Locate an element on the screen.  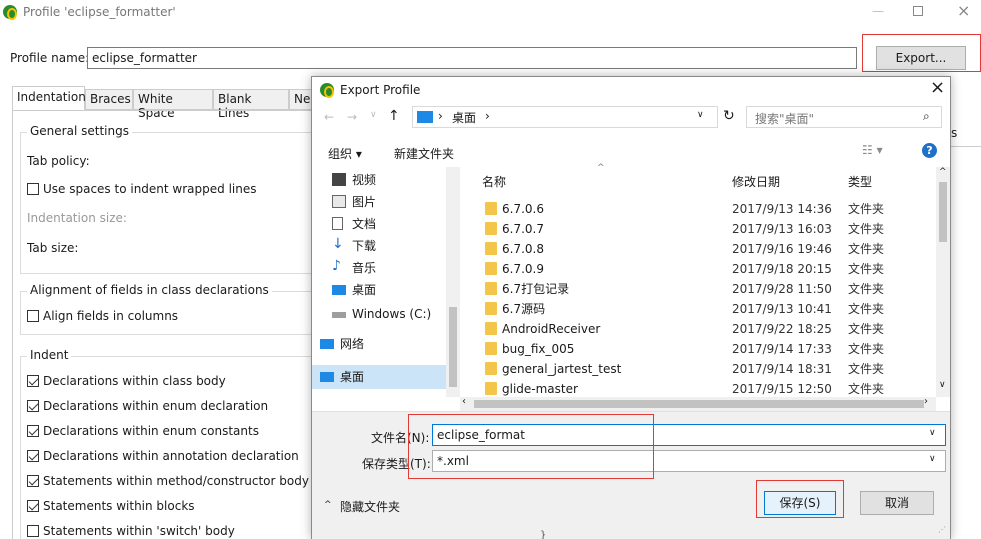
list-item: 6.7.0.6 2017/9/13 14:36 文件夹 is located at coordinates (624, 209).